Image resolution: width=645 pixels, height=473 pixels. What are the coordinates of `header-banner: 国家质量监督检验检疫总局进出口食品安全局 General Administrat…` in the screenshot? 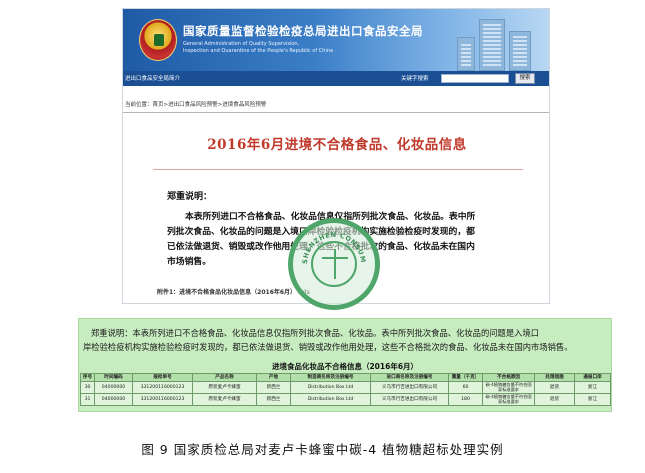 It's located at (336, 40).